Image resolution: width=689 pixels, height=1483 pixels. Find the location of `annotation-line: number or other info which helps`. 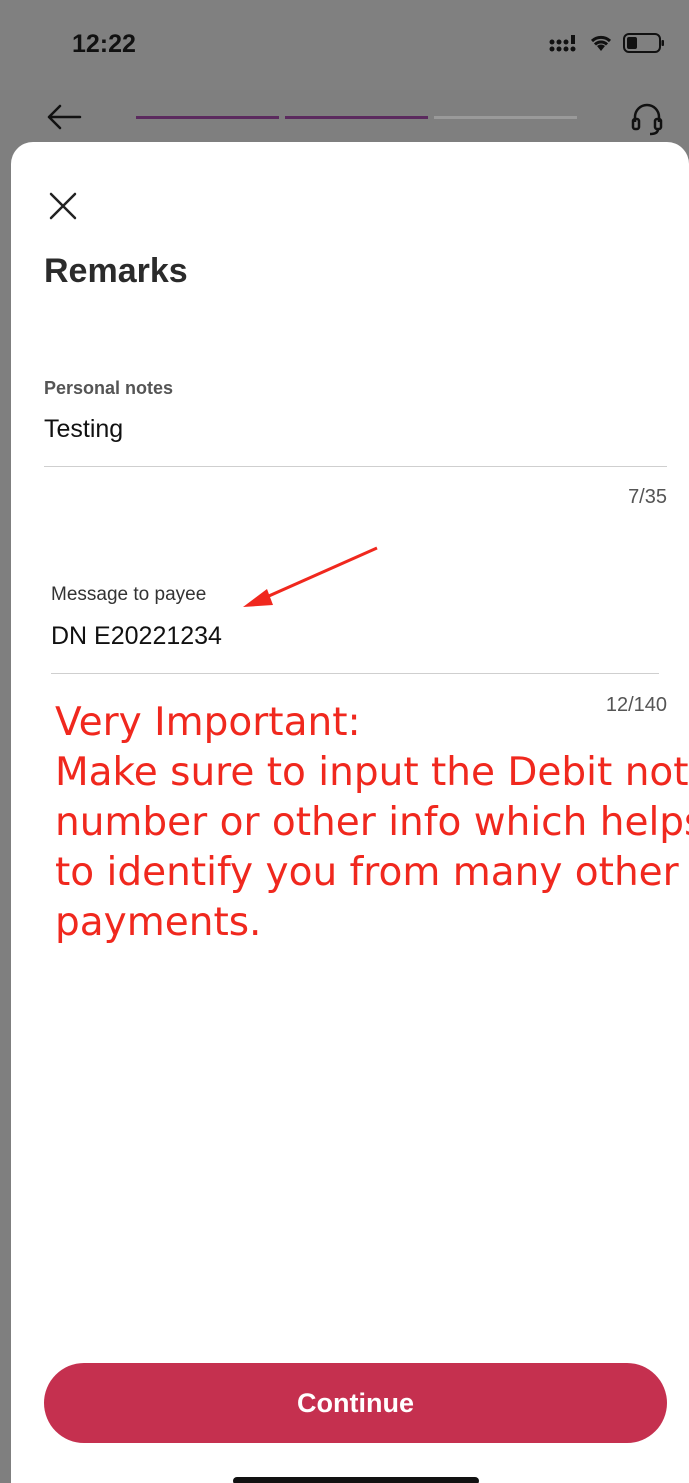

annotation-line: number or other info which helps is located at coordinates (372, 822).